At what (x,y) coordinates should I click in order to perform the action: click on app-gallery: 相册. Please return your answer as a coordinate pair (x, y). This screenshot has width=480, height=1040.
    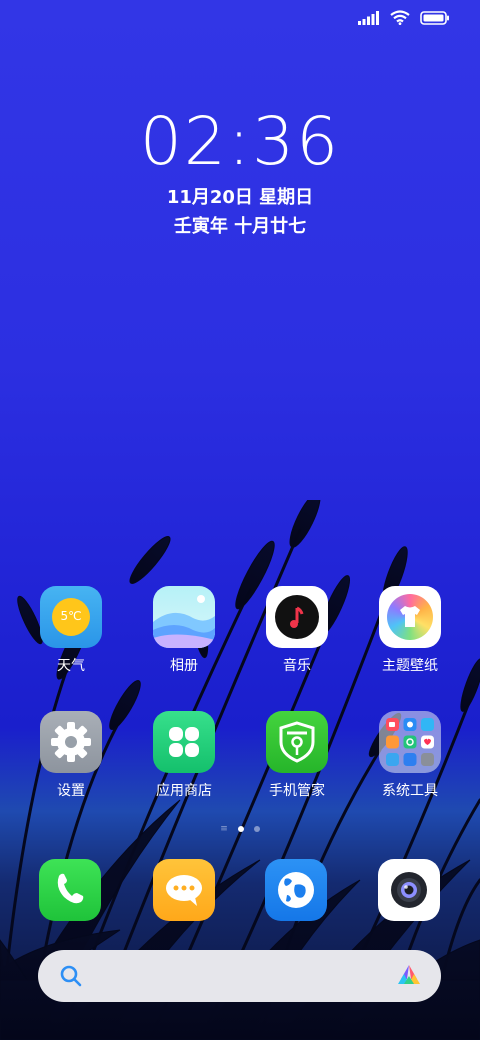
    Looking at the image, I should click on (184, 630).